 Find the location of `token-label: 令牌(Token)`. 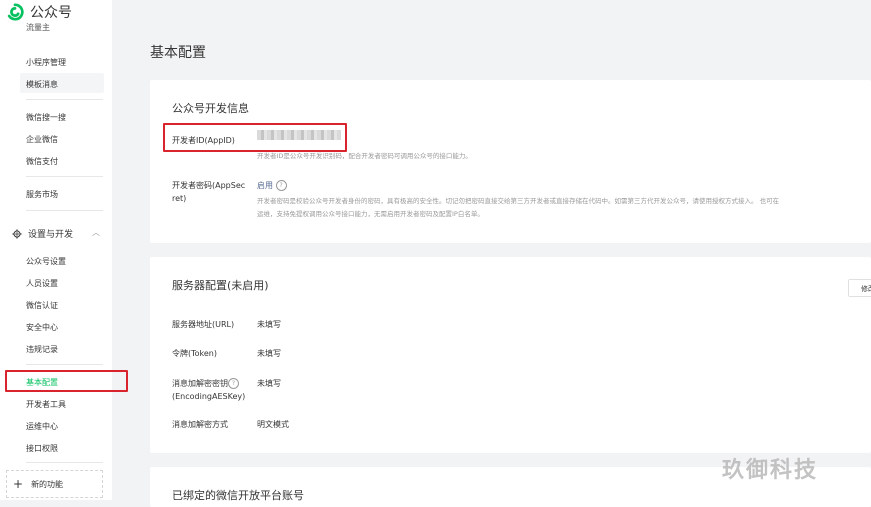

token-label: 令牌(Token) is located at coordinates (195, 353).